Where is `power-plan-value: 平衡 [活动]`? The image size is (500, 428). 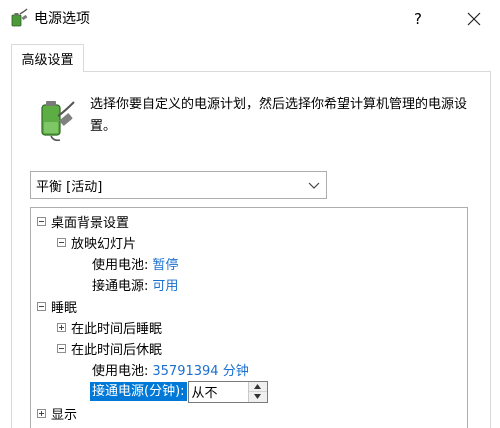
power-plan-value: 平衡 [活动] is located at coordinates (69, 187).